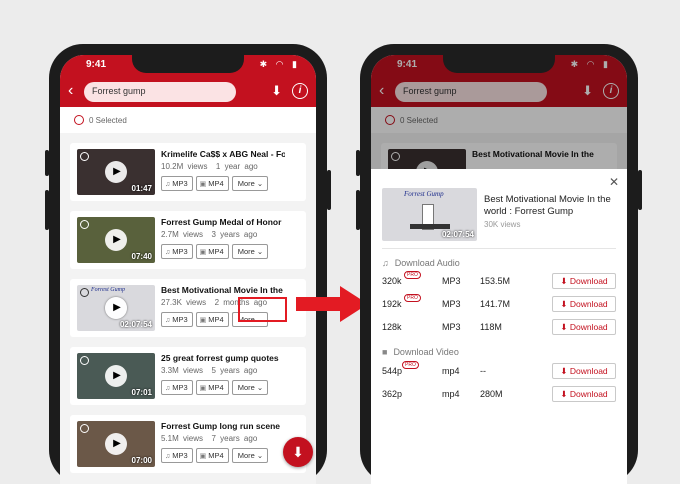 The width and height of the screenshot is (680, 484). Describe the element at coordinates (392, 394) in the screenshot. I see `quality-label: 362p` at that location.